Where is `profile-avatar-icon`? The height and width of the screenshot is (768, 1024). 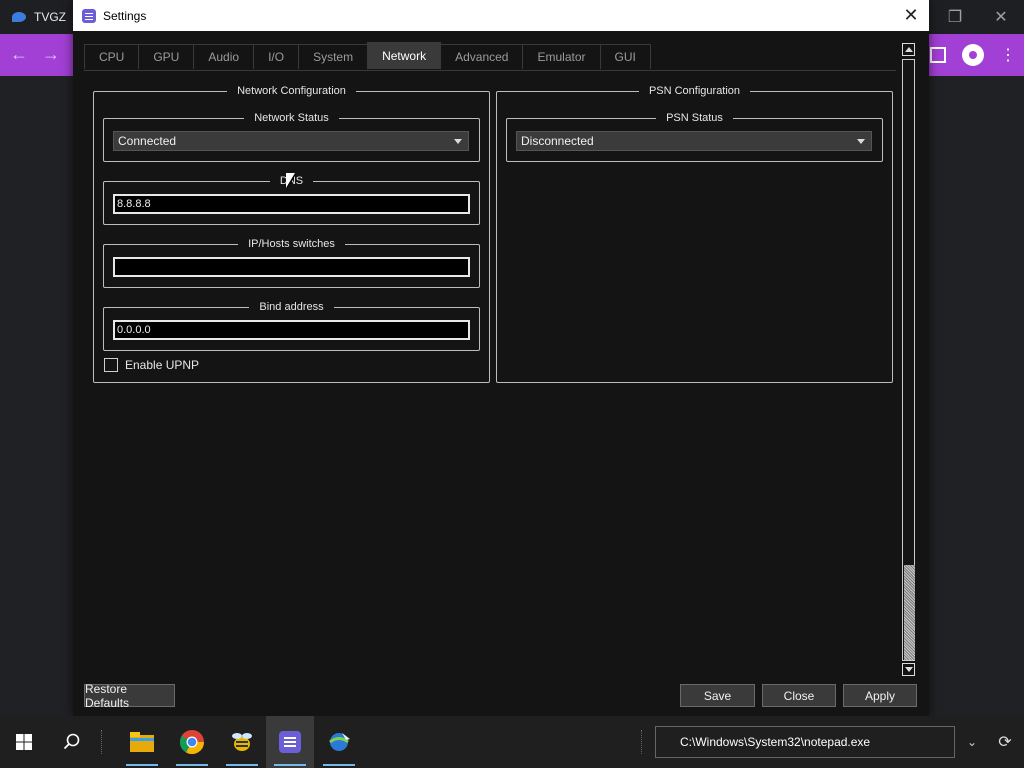 profile-avatar-icon is located at coordinates (973, 55).